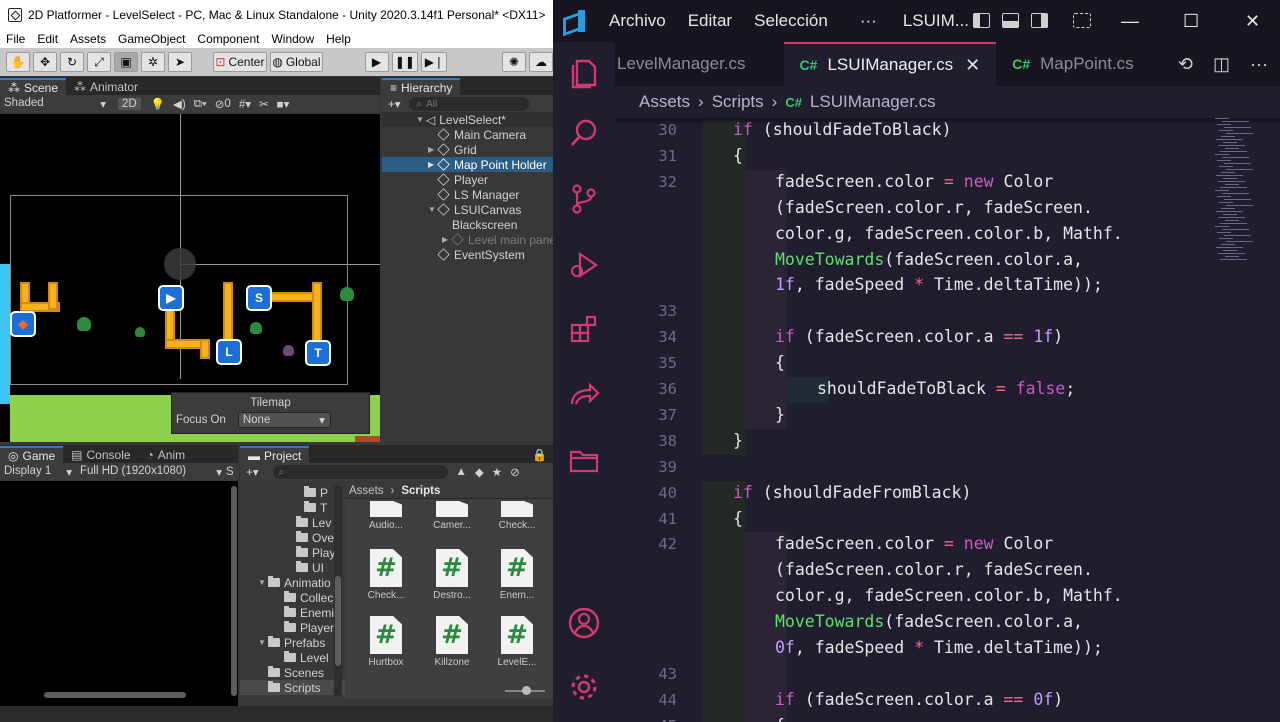 Image resolution: width=1280 pixels, height=722 pixels. What do you see at coordinates (292, 612) in the screenshot?
I see `folder-item: Enemi` at bounding box center [292, 612].